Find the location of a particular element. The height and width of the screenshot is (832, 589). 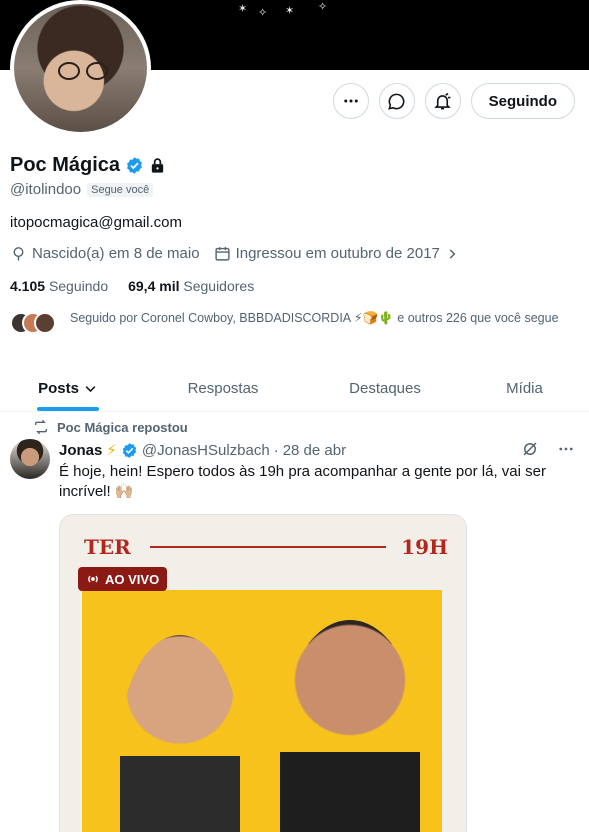

joined-text: Ingressou em outubro de 2017 is located at coordinates (337, 253).